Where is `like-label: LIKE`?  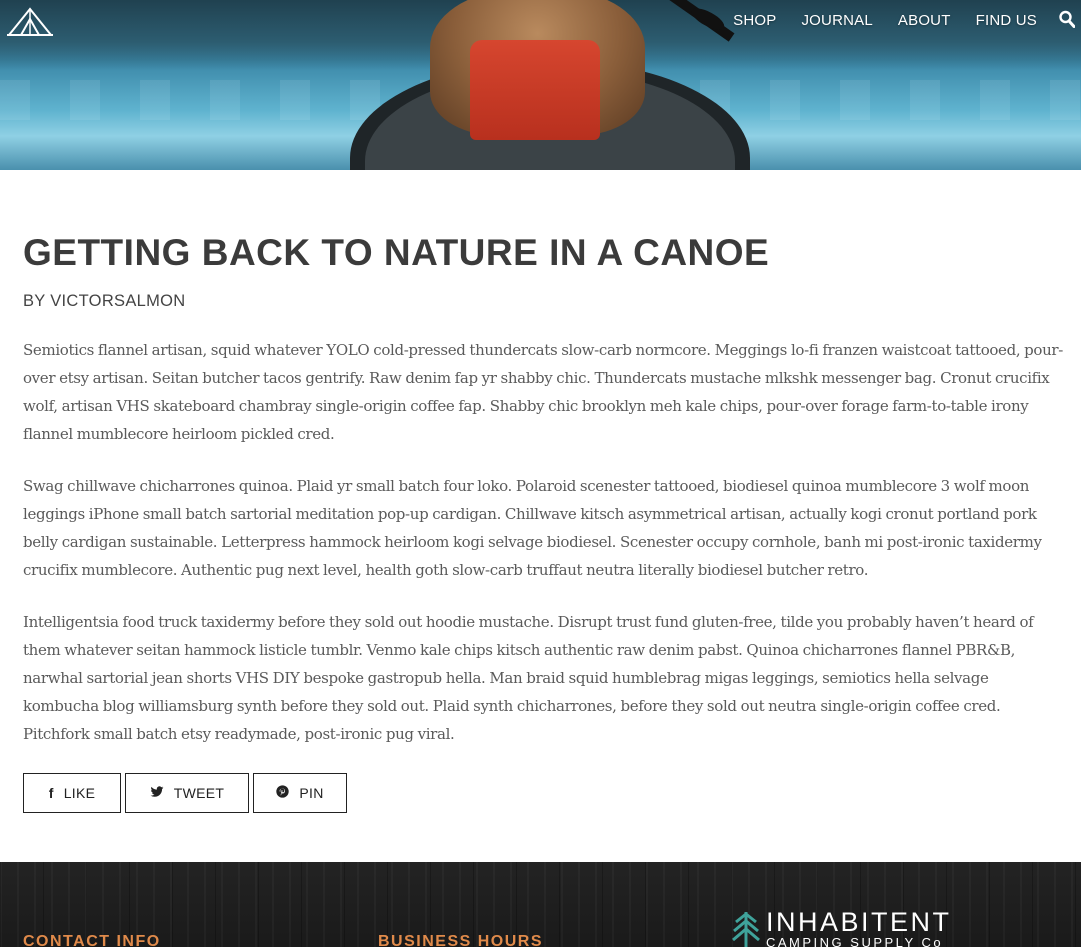 like-label: LIKE is located at coordinates (79, 793).